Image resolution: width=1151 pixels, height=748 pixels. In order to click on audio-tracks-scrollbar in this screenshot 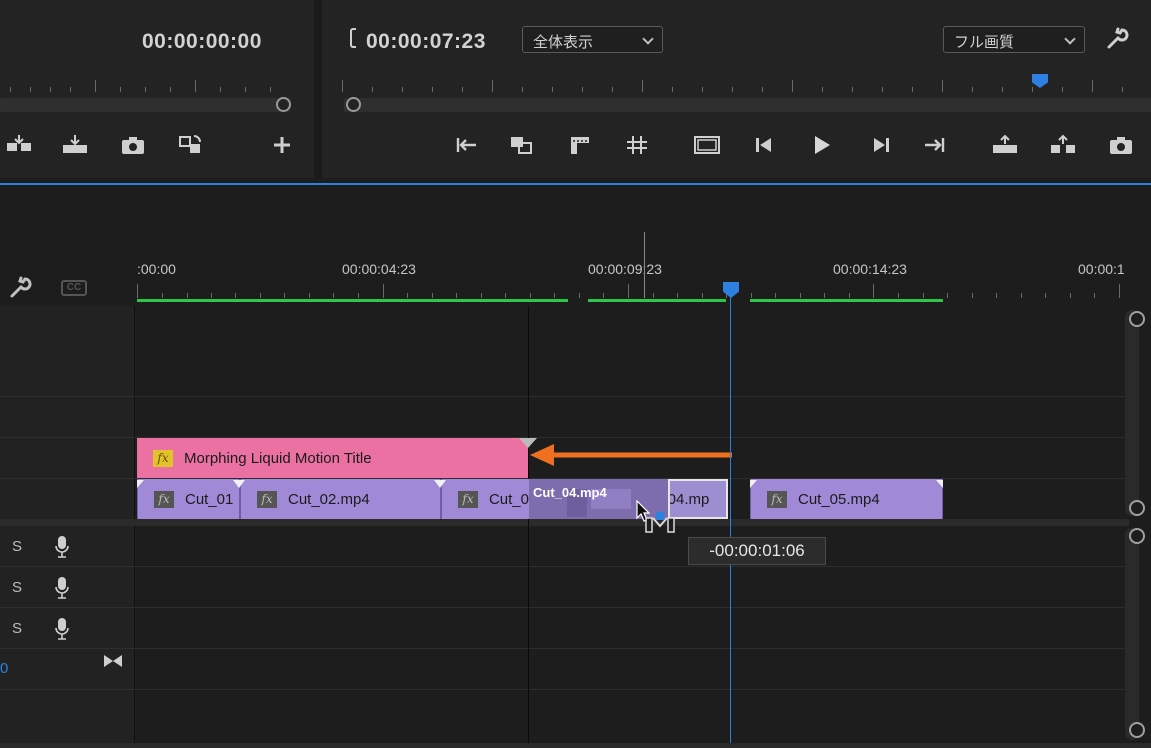, I will do `click(1132, 634)`.